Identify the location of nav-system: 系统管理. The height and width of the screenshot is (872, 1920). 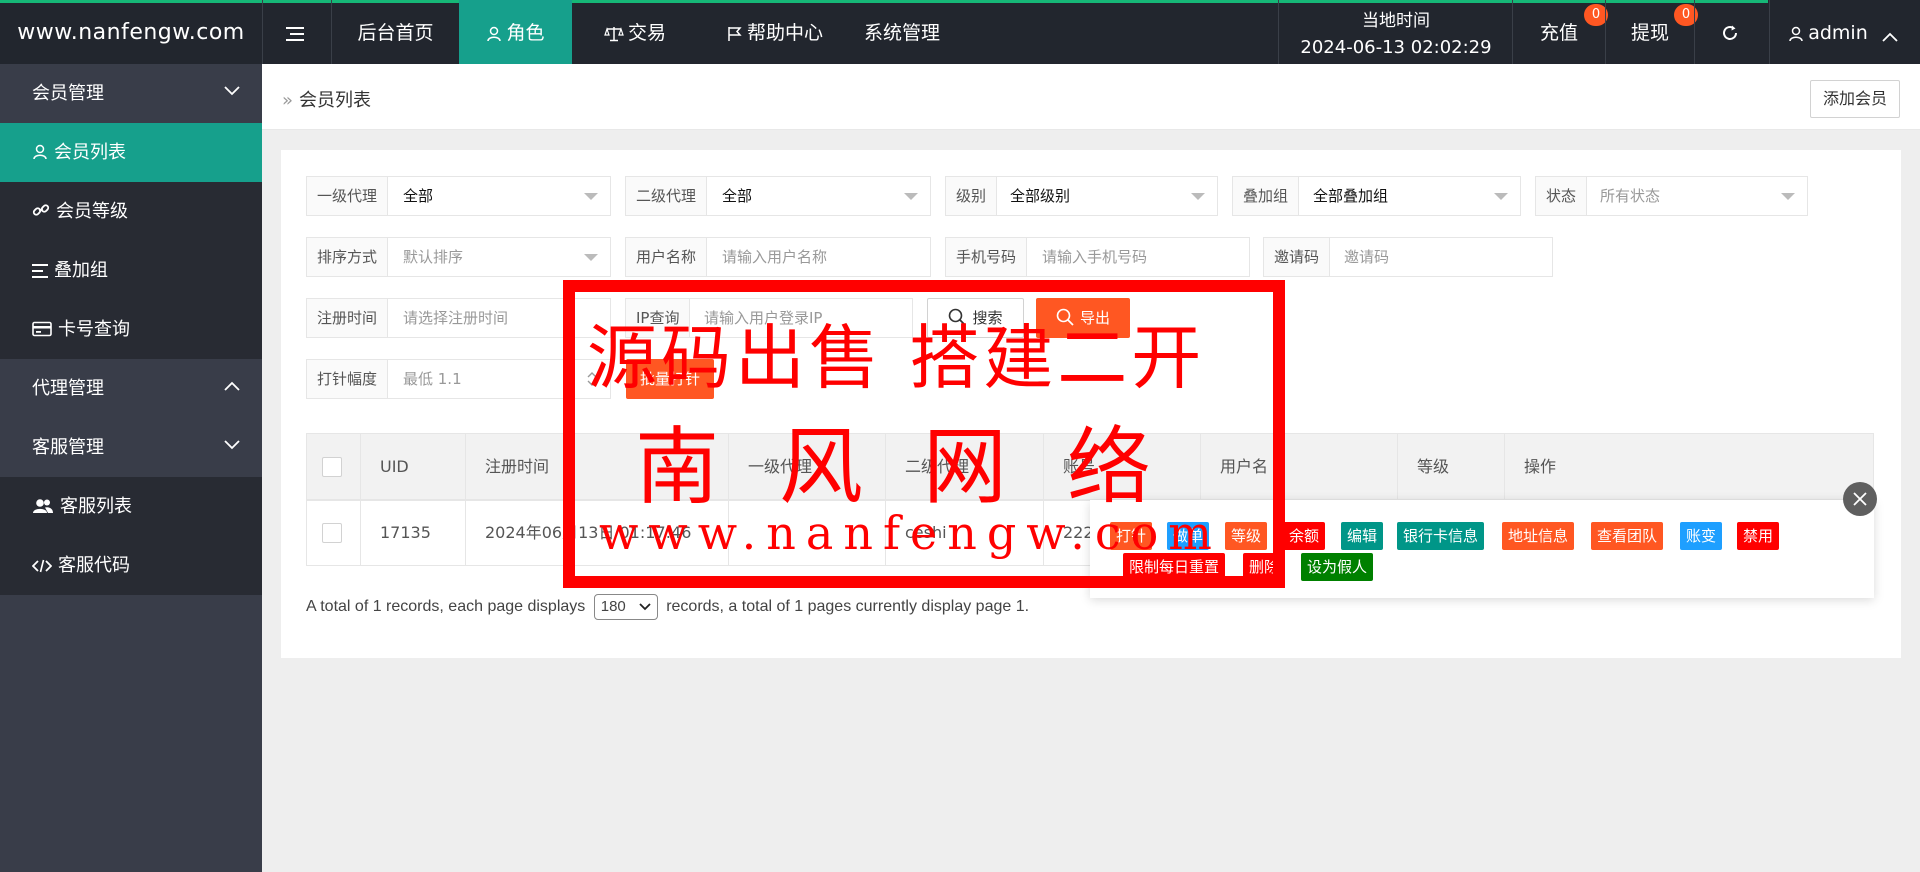
(902, 32).